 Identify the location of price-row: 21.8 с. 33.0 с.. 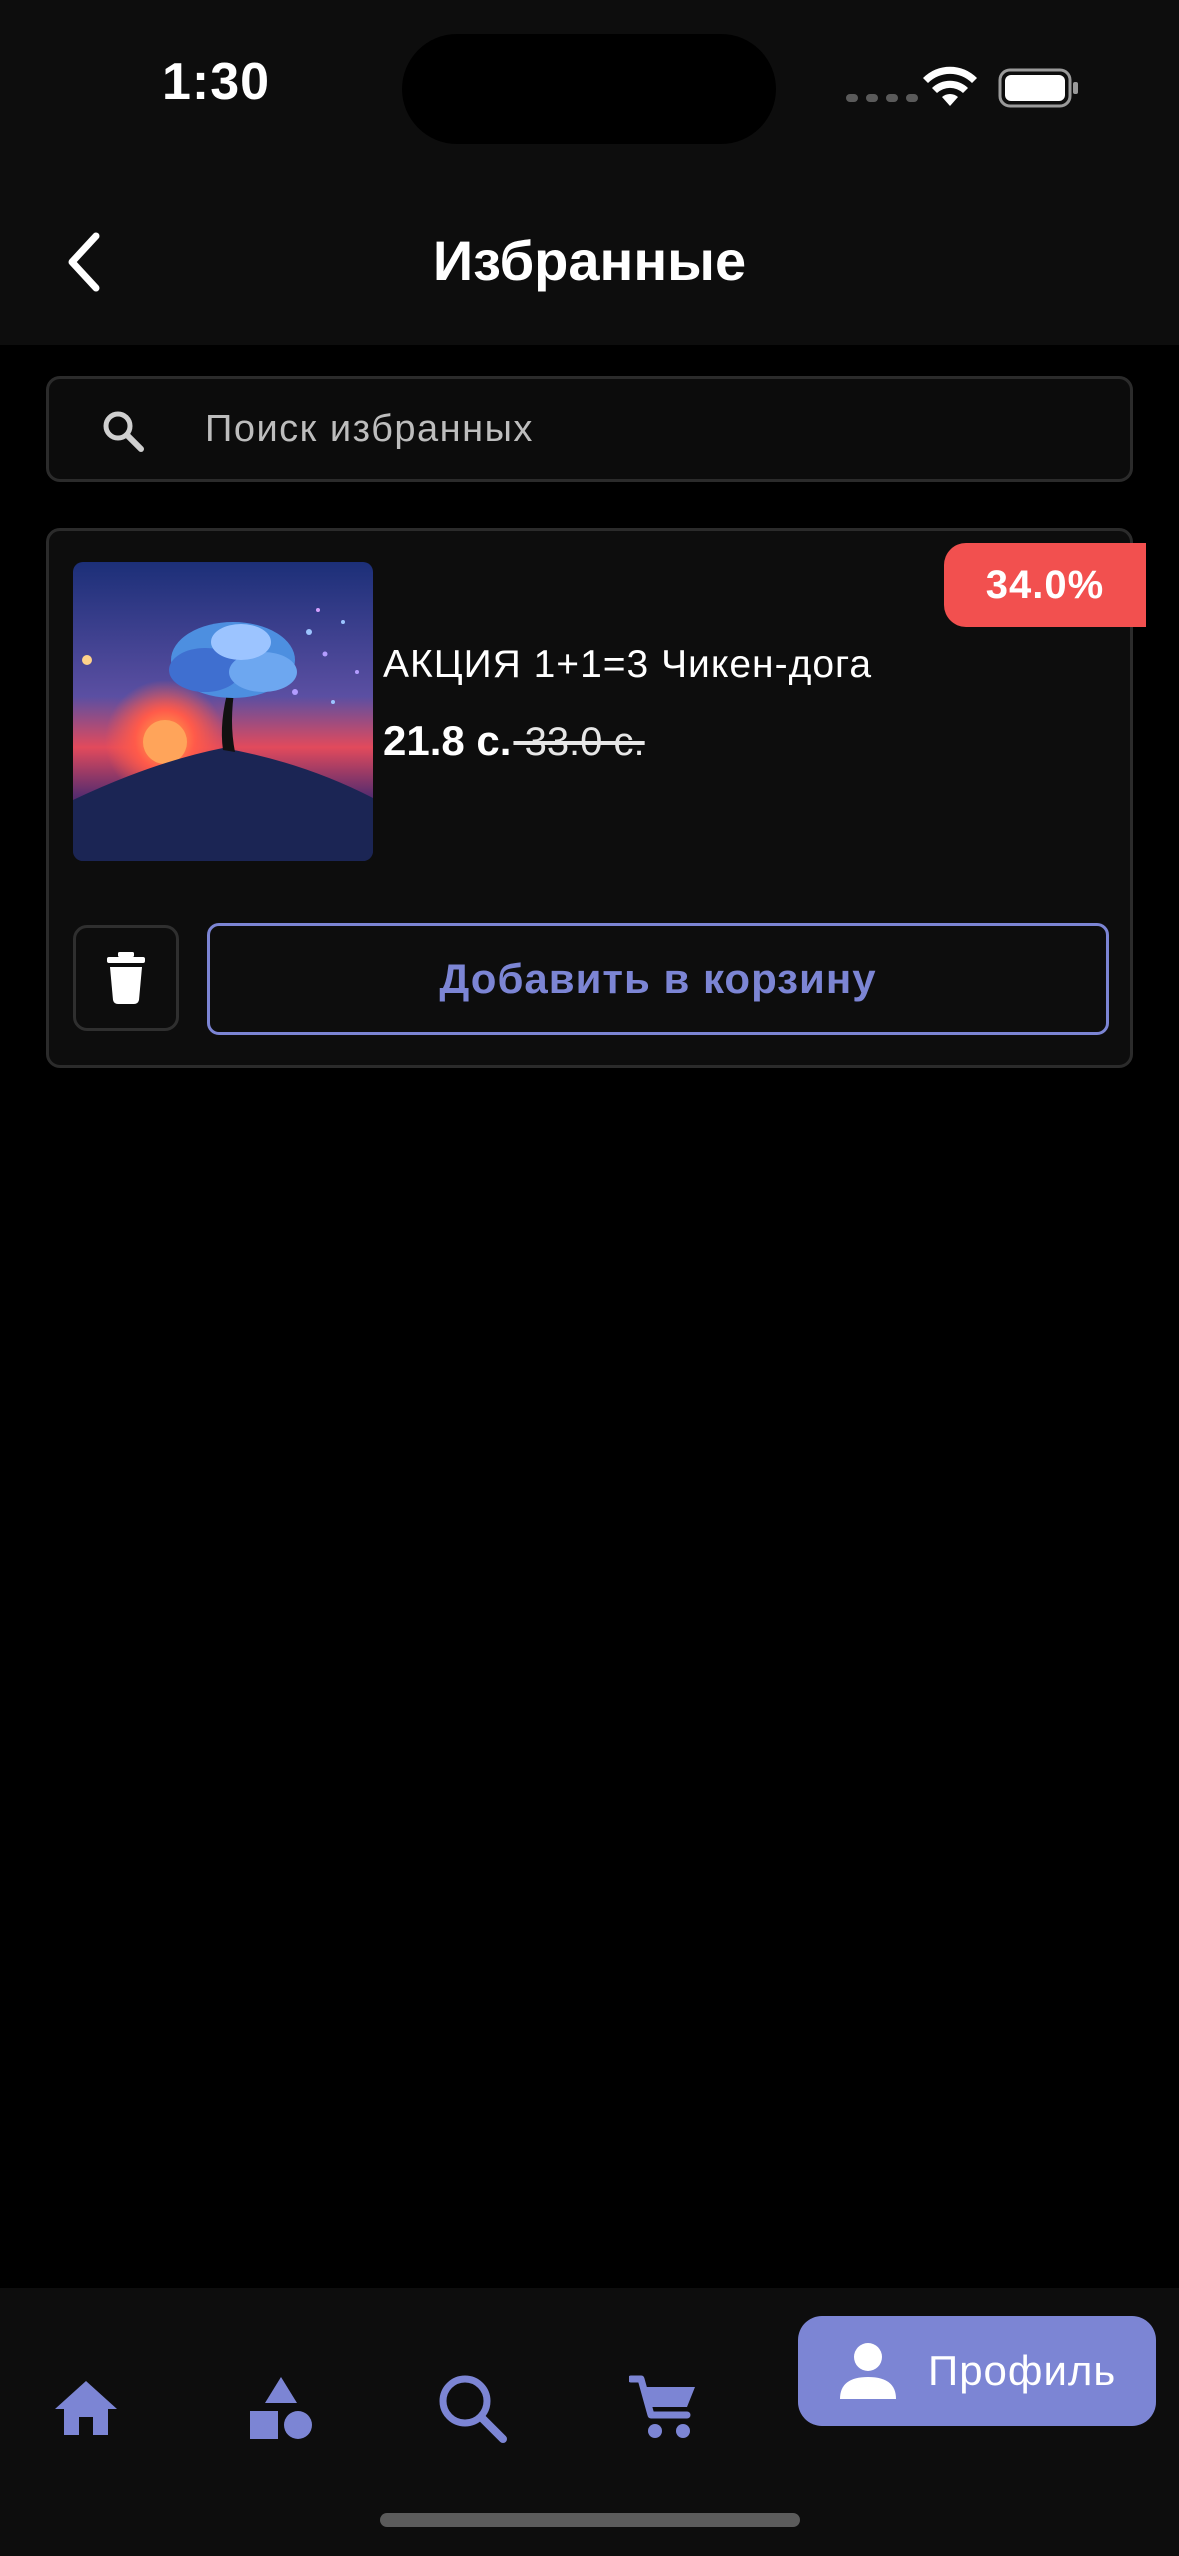
(514, 741).